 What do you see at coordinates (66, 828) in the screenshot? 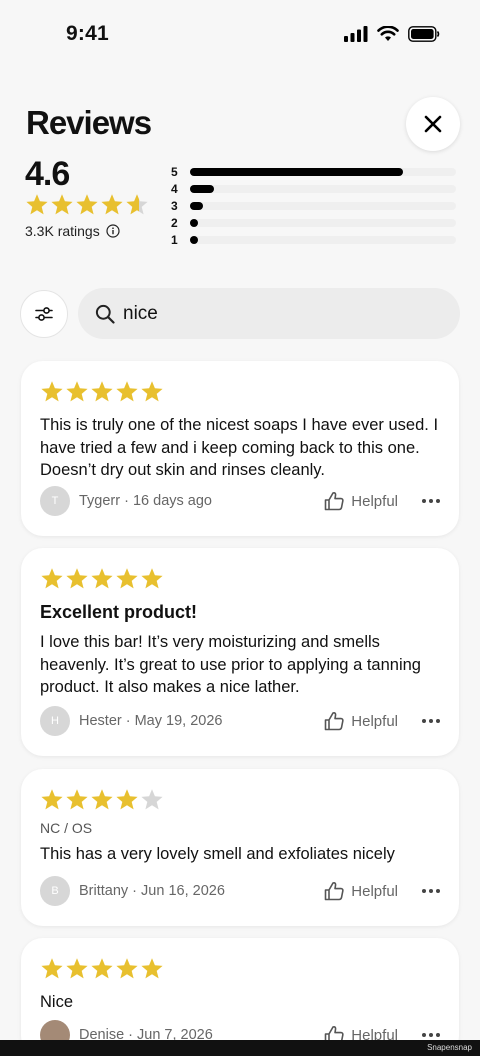
I see `review-variant: NC / OS` at bounding box center [66, 828].